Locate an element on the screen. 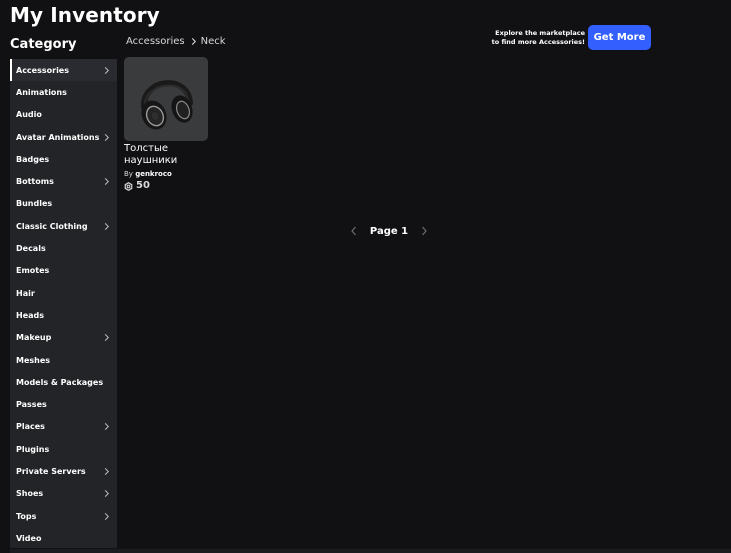 The height and width of the screenshot is (553, 731). sidebar-item-label: Bottoms is located at coordinates (35, 182).